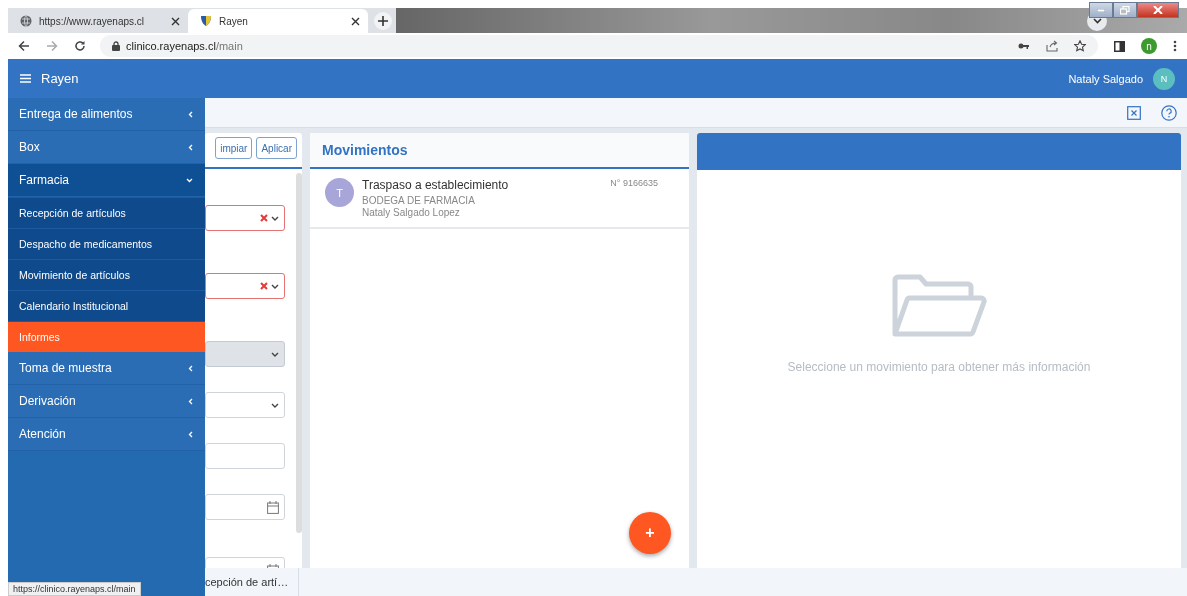 The image size is (1187, 596). I want to click on sidebar-item: Toma de muestra, so click(106, 368).